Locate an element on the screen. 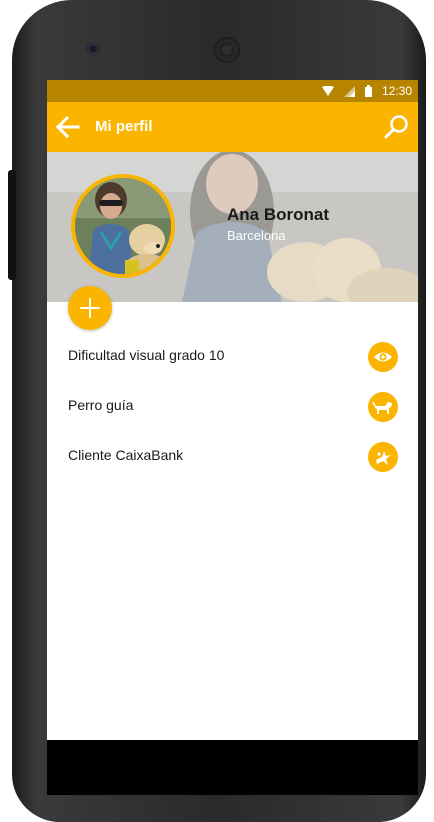  guide-dog-badge is located at coordinates (383, 407).